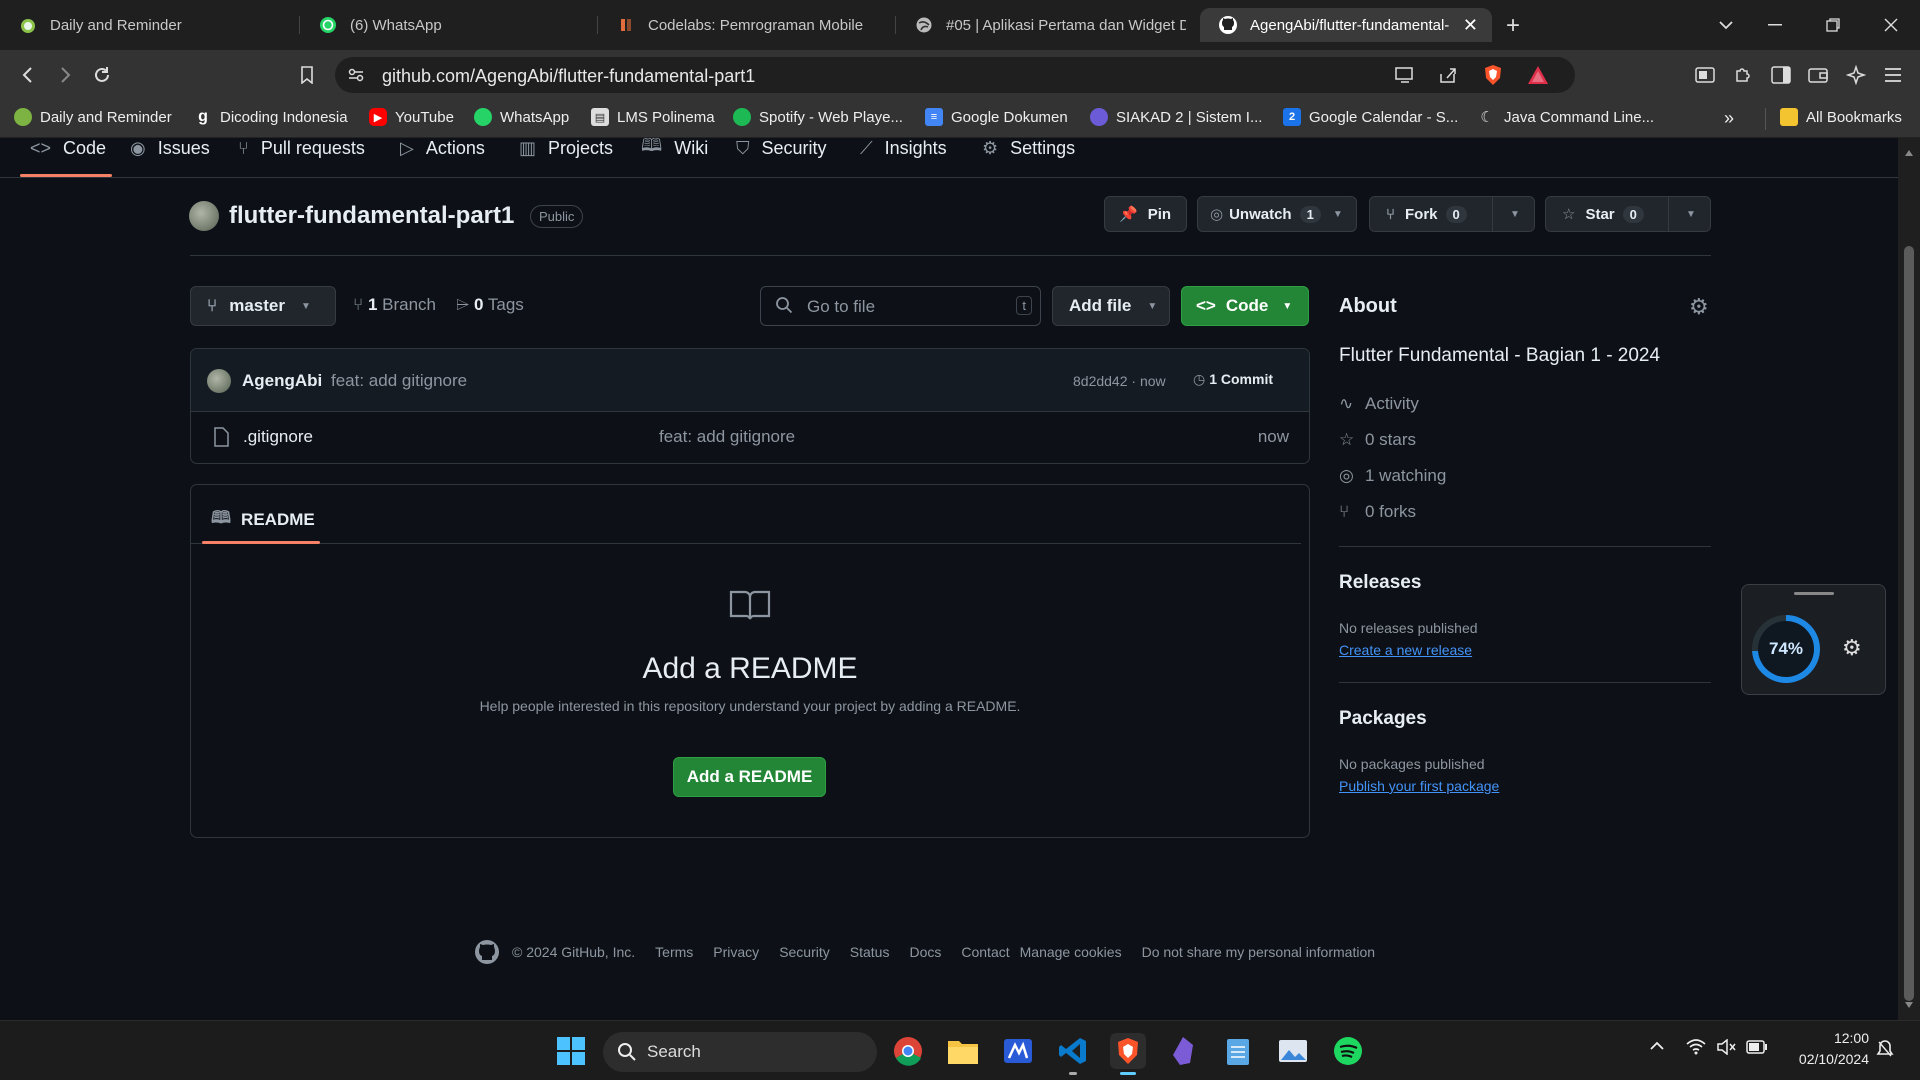  What do you see at coordinates (908, 1051) in the screenshot?
I see `chrome-icon` at bounding box center [908, 1051].